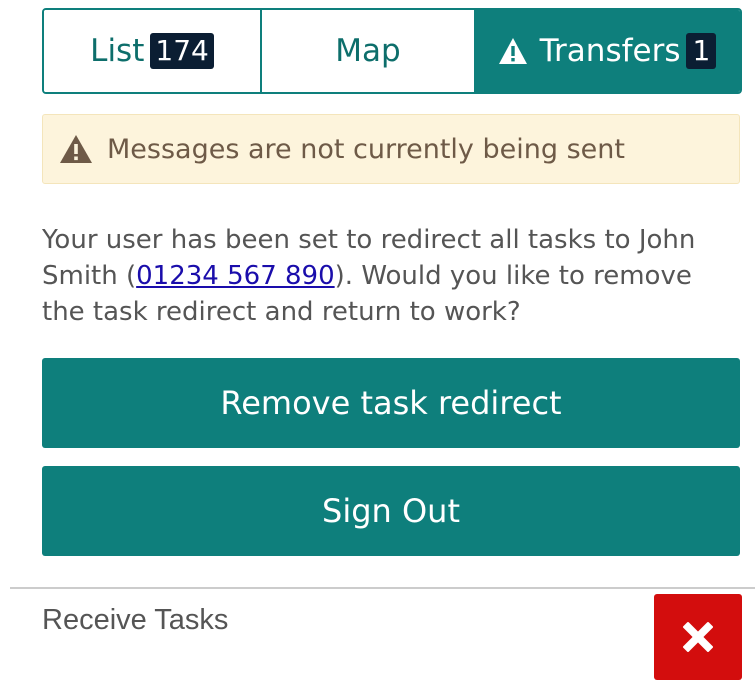 The height and width of the screenshot is (682, 755). What do you see at coordinates (182, 51) in the screenshot?
I see `tab-list-count-badge: 174` at bounding box center [182, 51].